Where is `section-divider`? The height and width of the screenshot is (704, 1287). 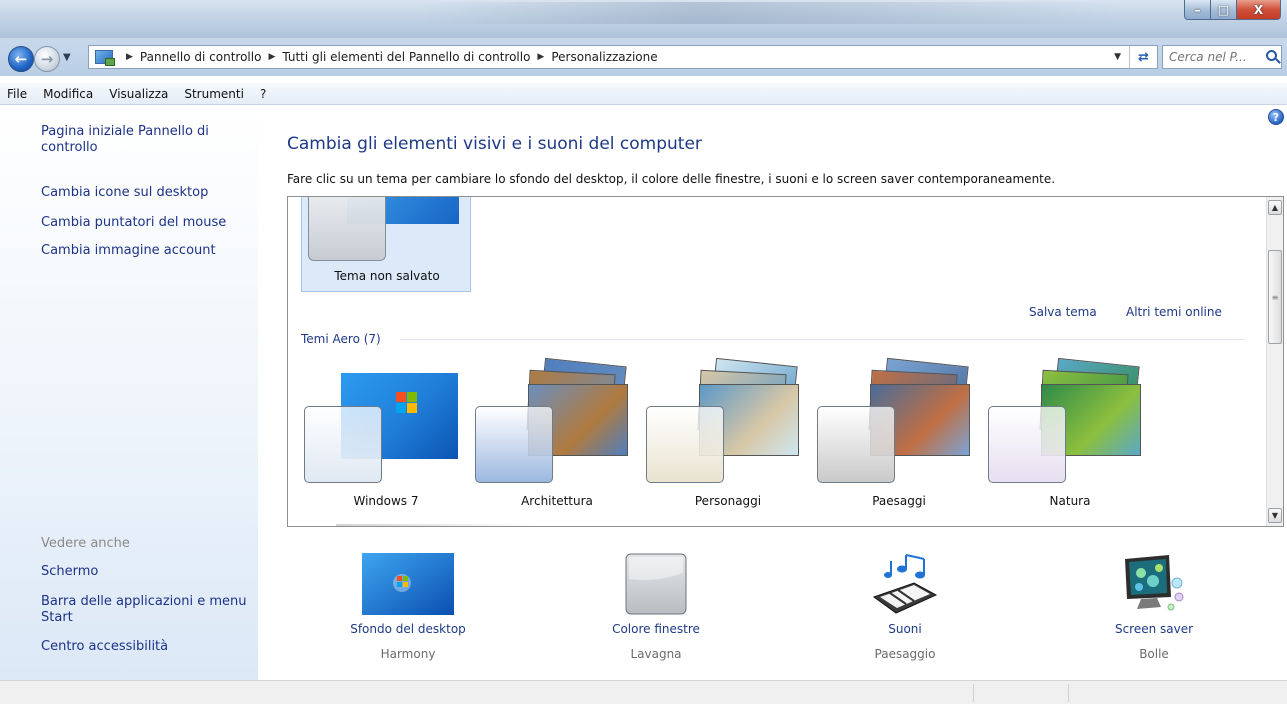
section-divider is located at coordinates (822, 339).